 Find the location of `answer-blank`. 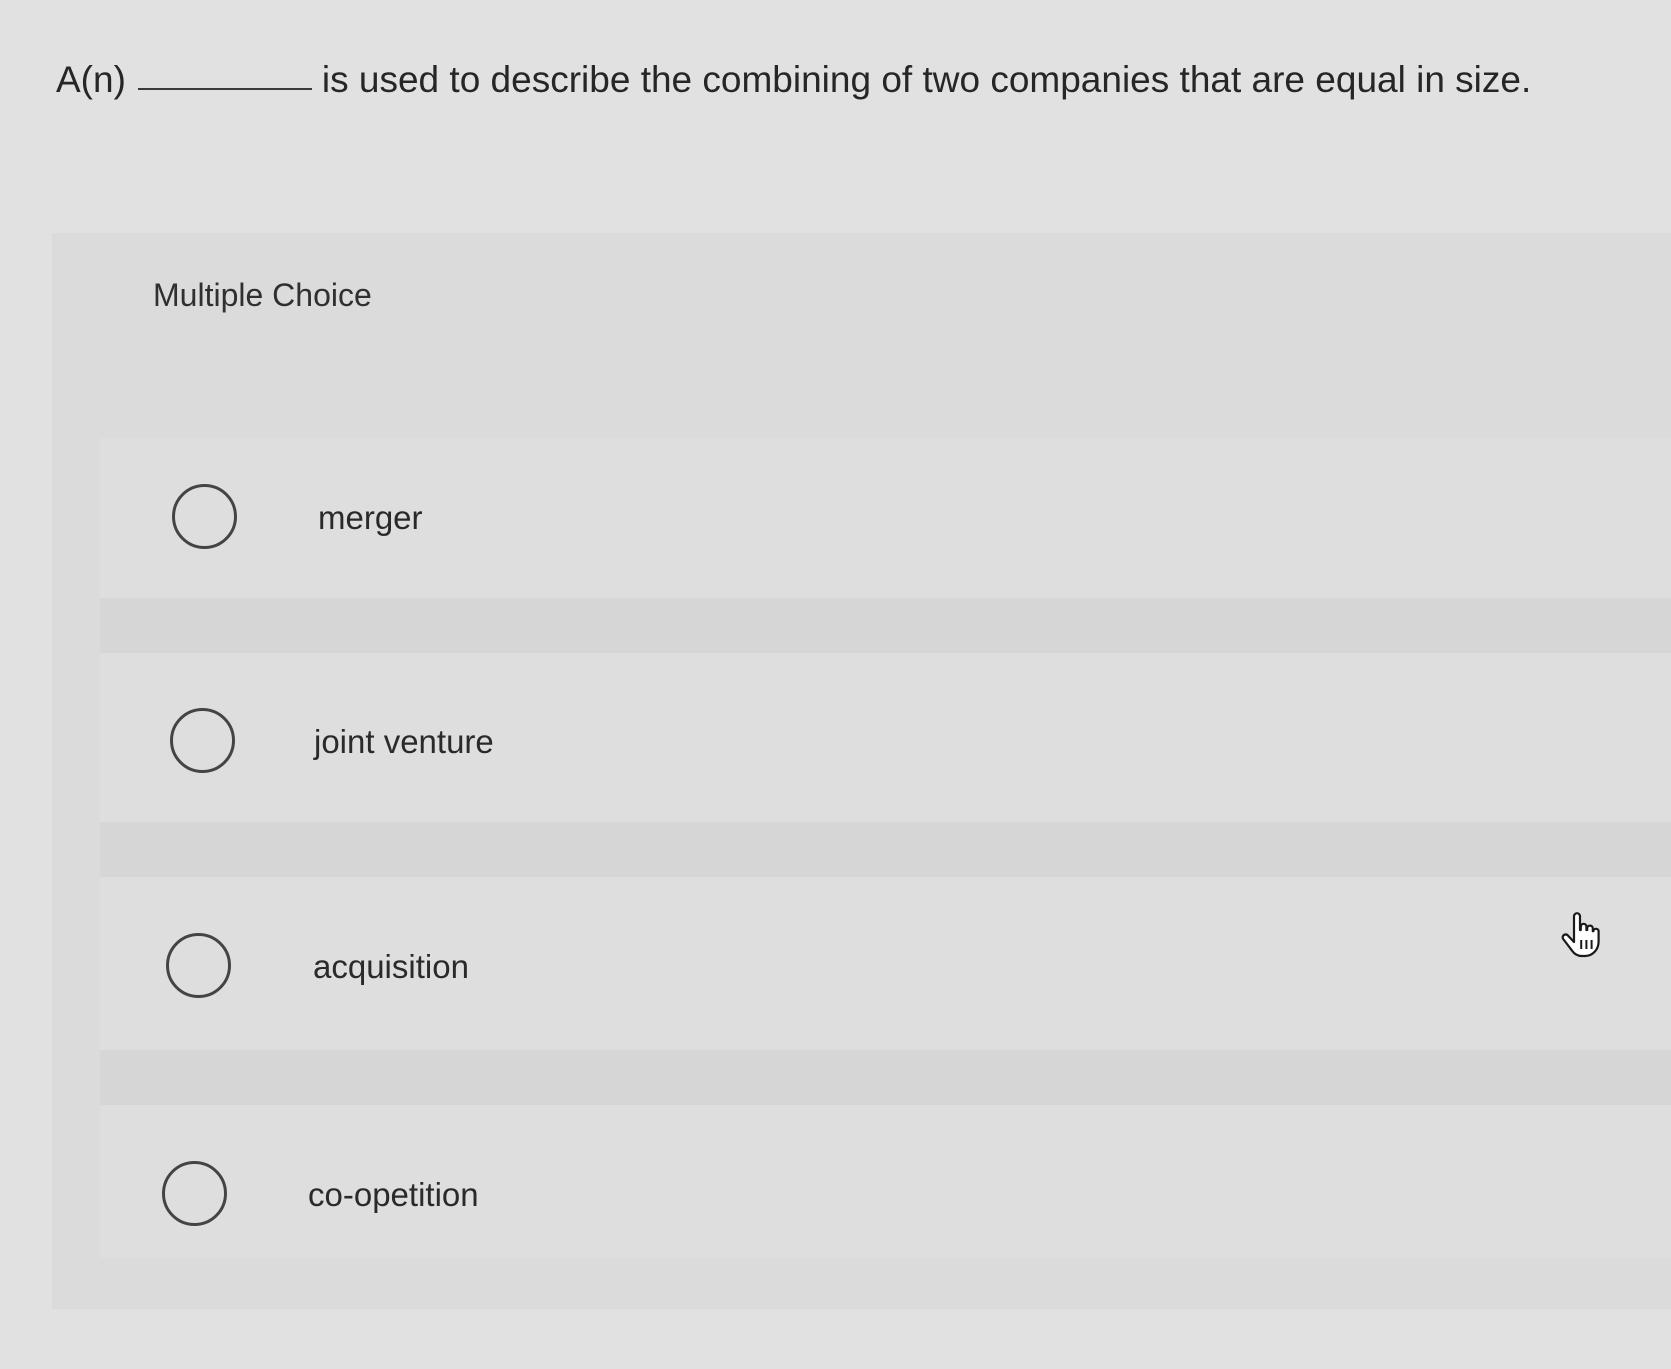

answer-blank is located at coordinates (224, 89).